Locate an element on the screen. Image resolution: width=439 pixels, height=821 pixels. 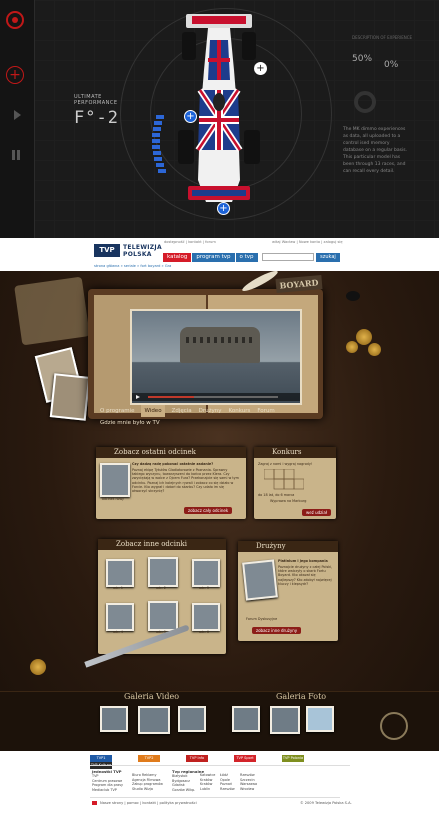
menu-item-wideo: Wideo is located at coordinates (153, 411).